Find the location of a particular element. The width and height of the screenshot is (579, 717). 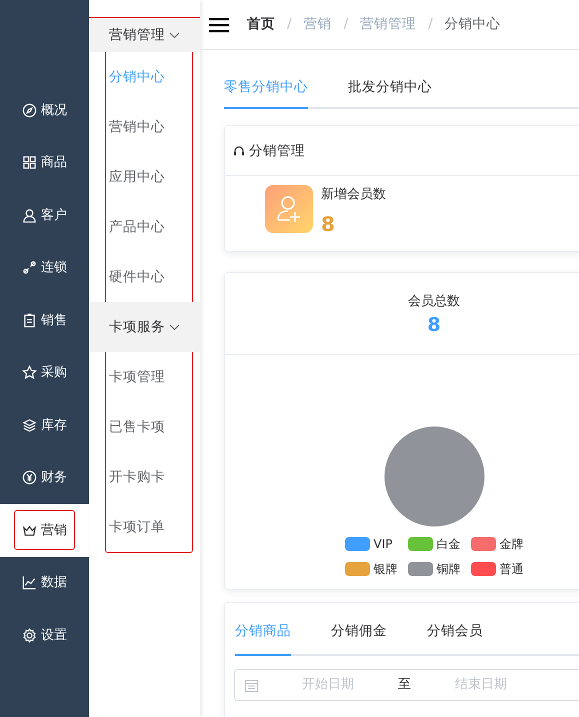

user-icon is located at coordinates (29, 215).